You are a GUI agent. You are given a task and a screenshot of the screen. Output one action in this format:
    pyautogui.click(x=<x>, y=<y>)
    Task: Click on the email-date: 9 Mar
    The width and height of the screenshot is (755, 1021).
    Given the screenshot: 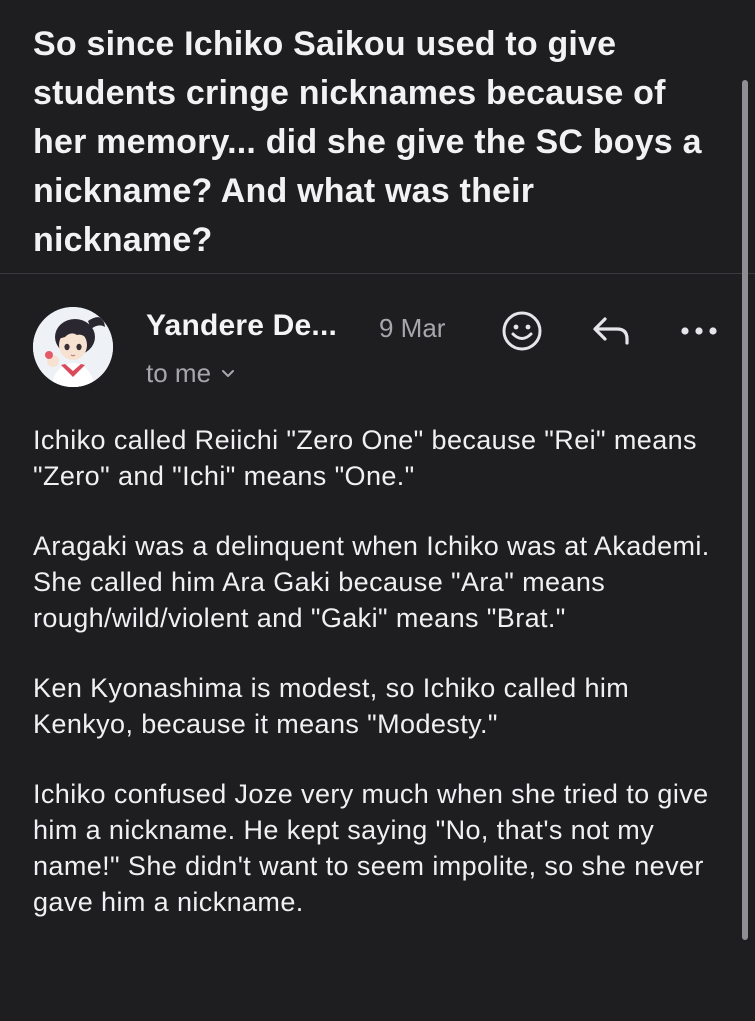 What is the action you would take?
    pyautogui.click(x=412, y=328)
    